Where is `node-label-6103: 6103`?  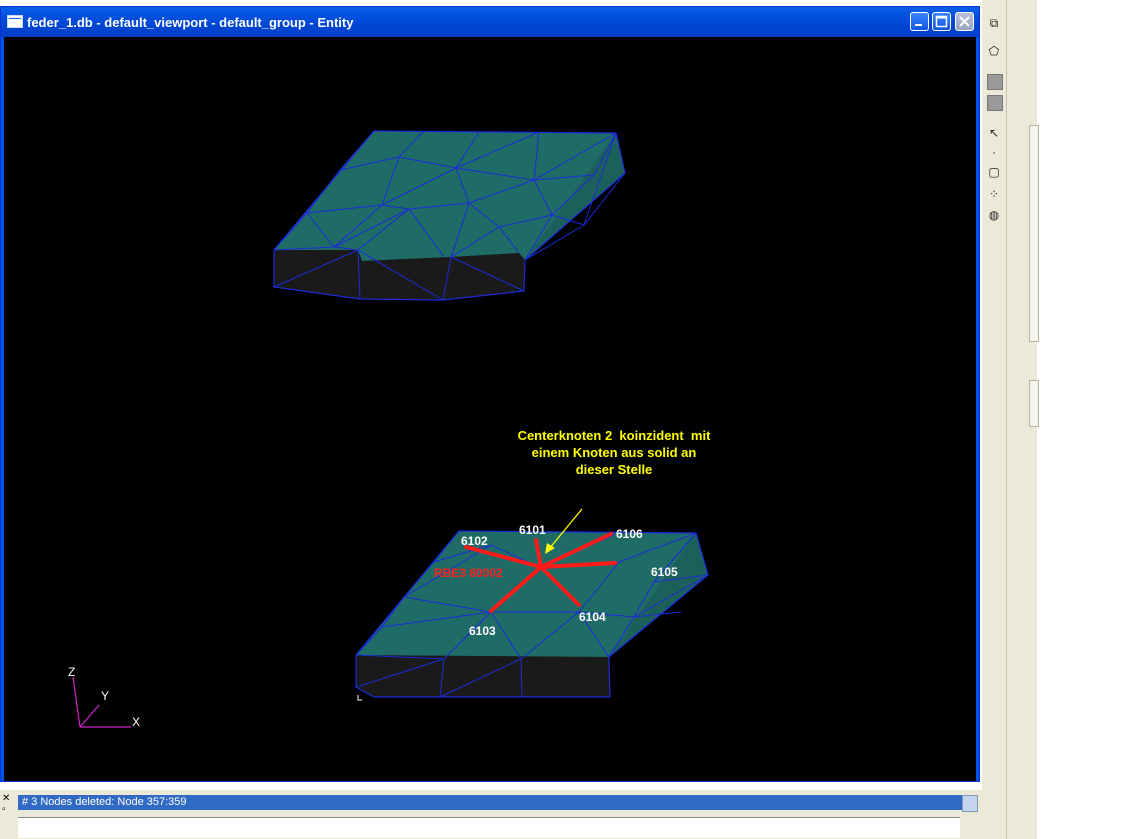
node-label-6103: 6103 is located at coordinates (482, 631).